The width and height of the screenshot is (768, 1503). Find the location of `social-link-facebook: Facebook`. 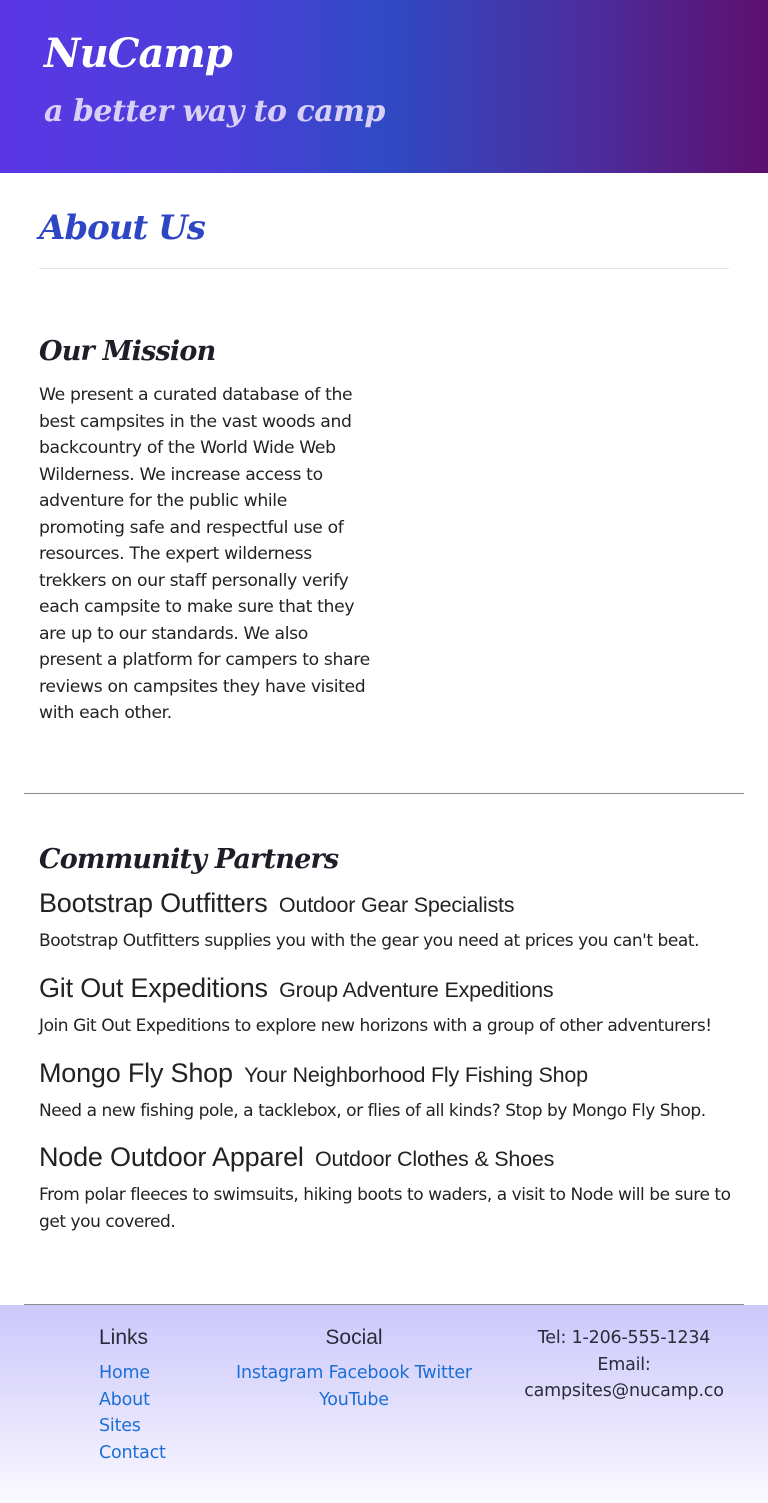

social-link-facebook: Facebook is located at coordinates (369, 1373).